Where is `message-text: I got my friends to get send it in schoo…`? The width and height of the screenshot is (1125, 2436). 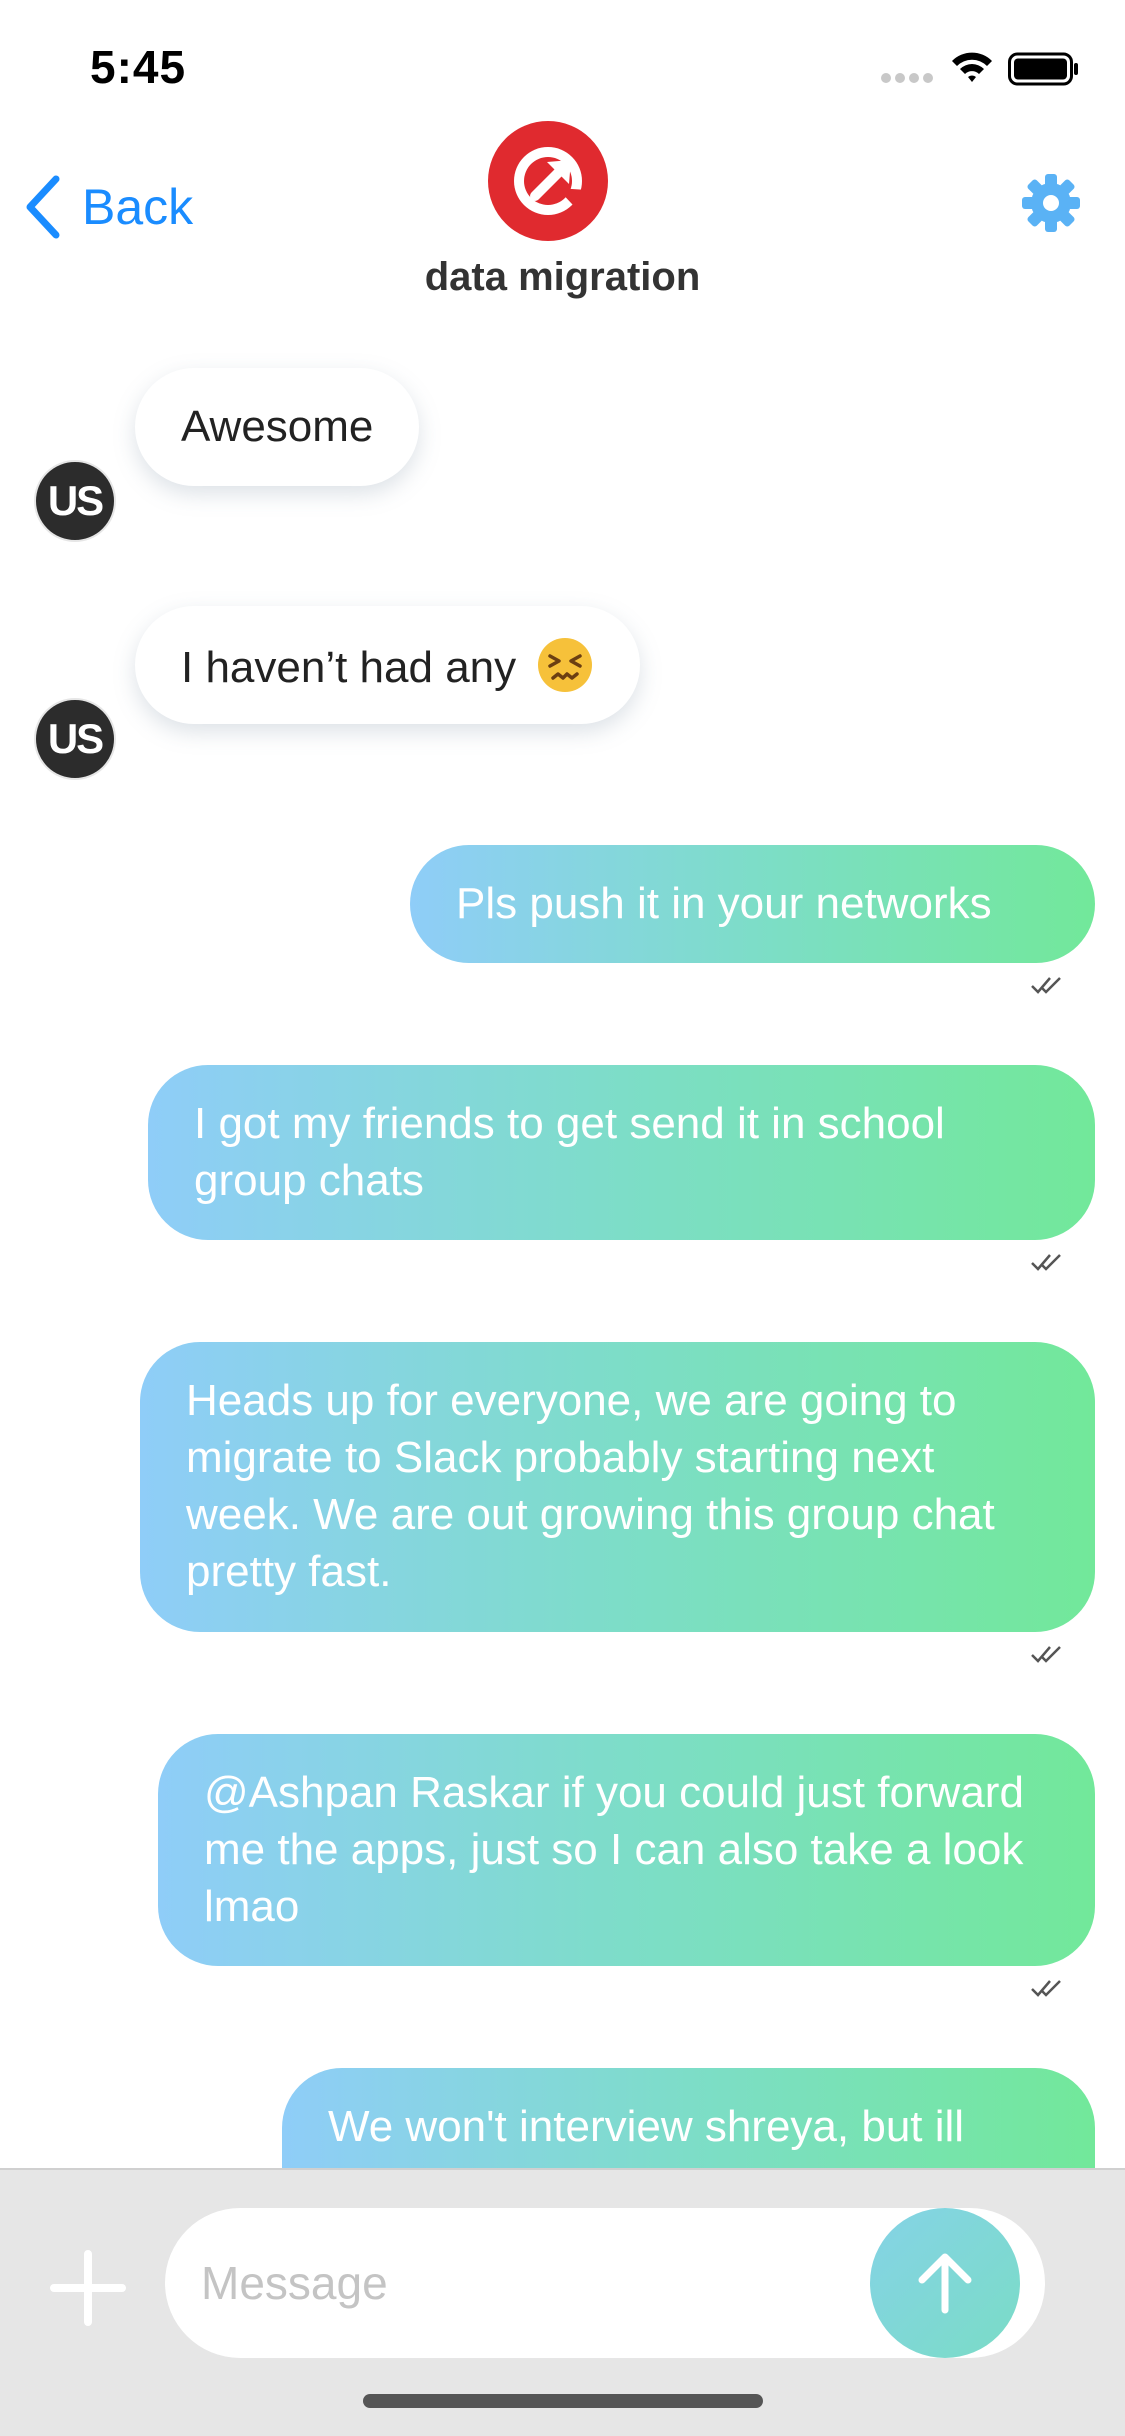 message-text: I got my friends to get send it in schoo… is located at coordinates (569, 1152).